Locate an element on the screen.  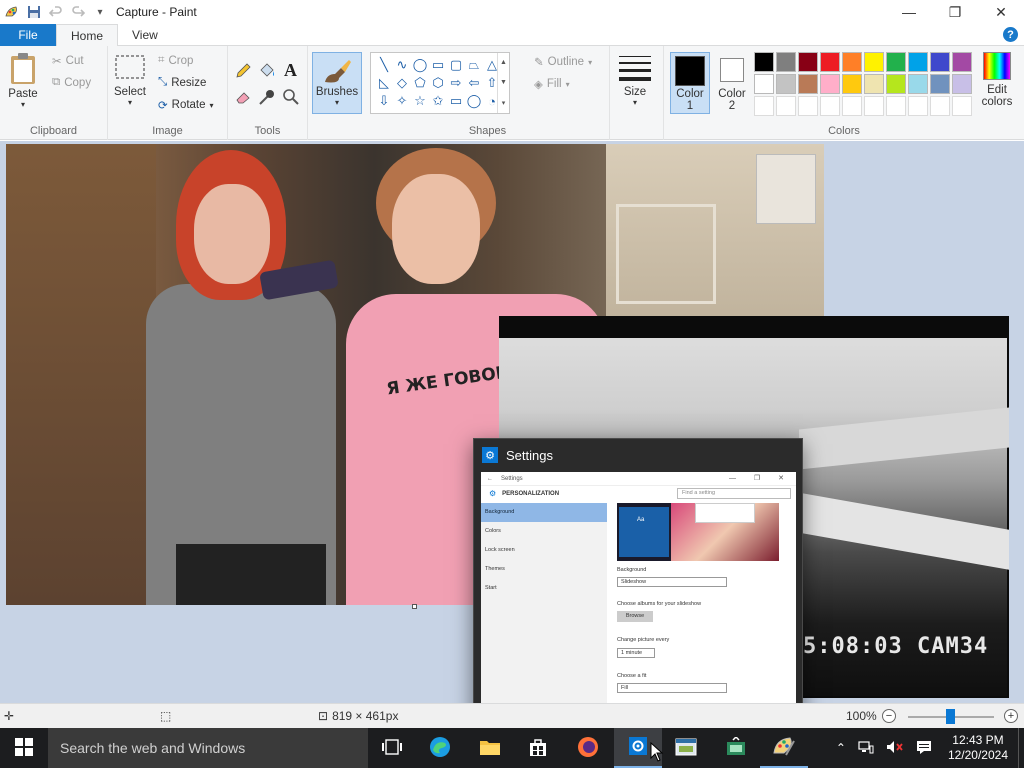
color2-button: Color 2 is located at coordinates (732, 83).